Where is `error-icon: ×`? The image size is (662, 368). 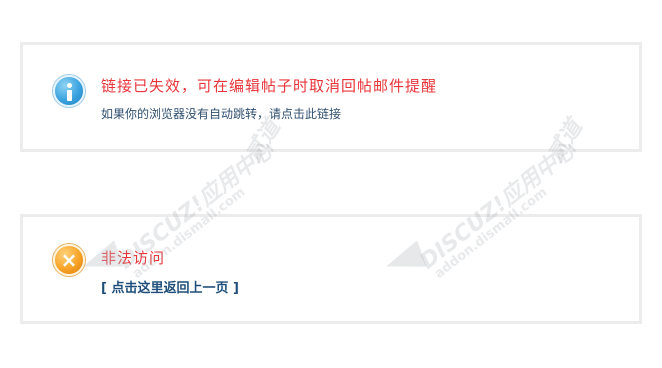
error-icon: × is located at coordinates (69, 260).